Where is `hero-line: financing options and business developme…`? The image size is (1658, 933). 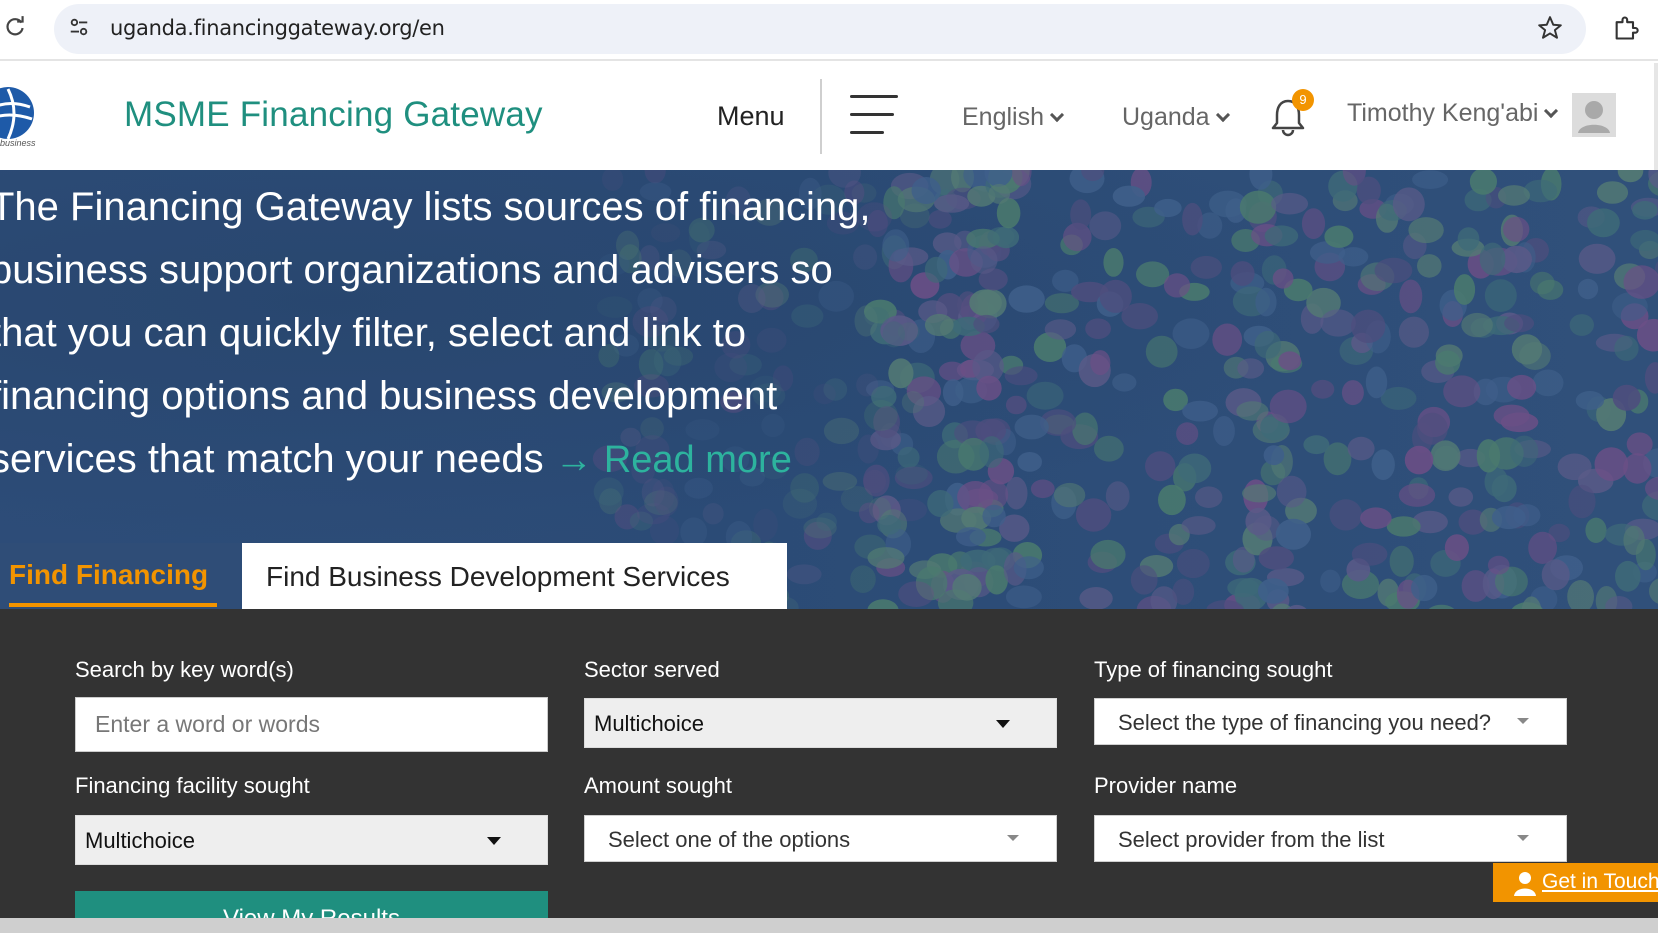
hero-line: financing options and business developme… is located at coordinates (389, 396).